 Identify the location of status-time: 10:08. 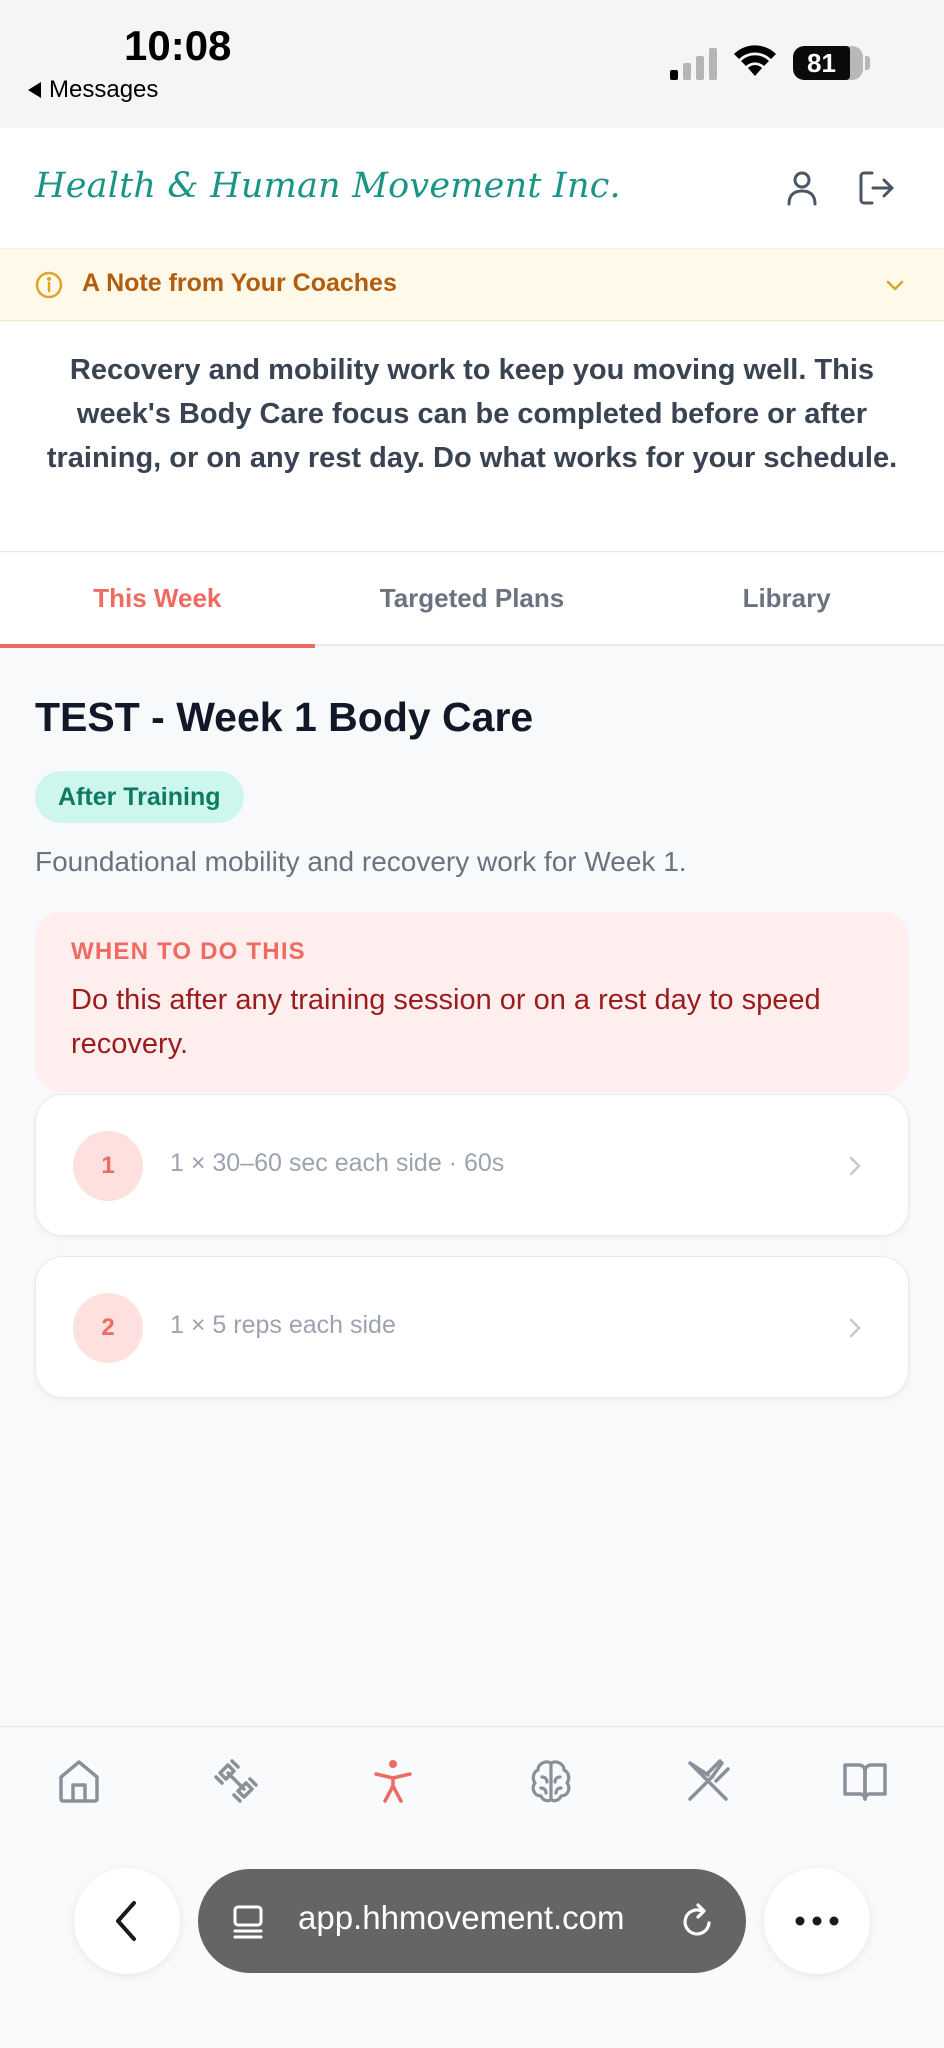
(178, 45).